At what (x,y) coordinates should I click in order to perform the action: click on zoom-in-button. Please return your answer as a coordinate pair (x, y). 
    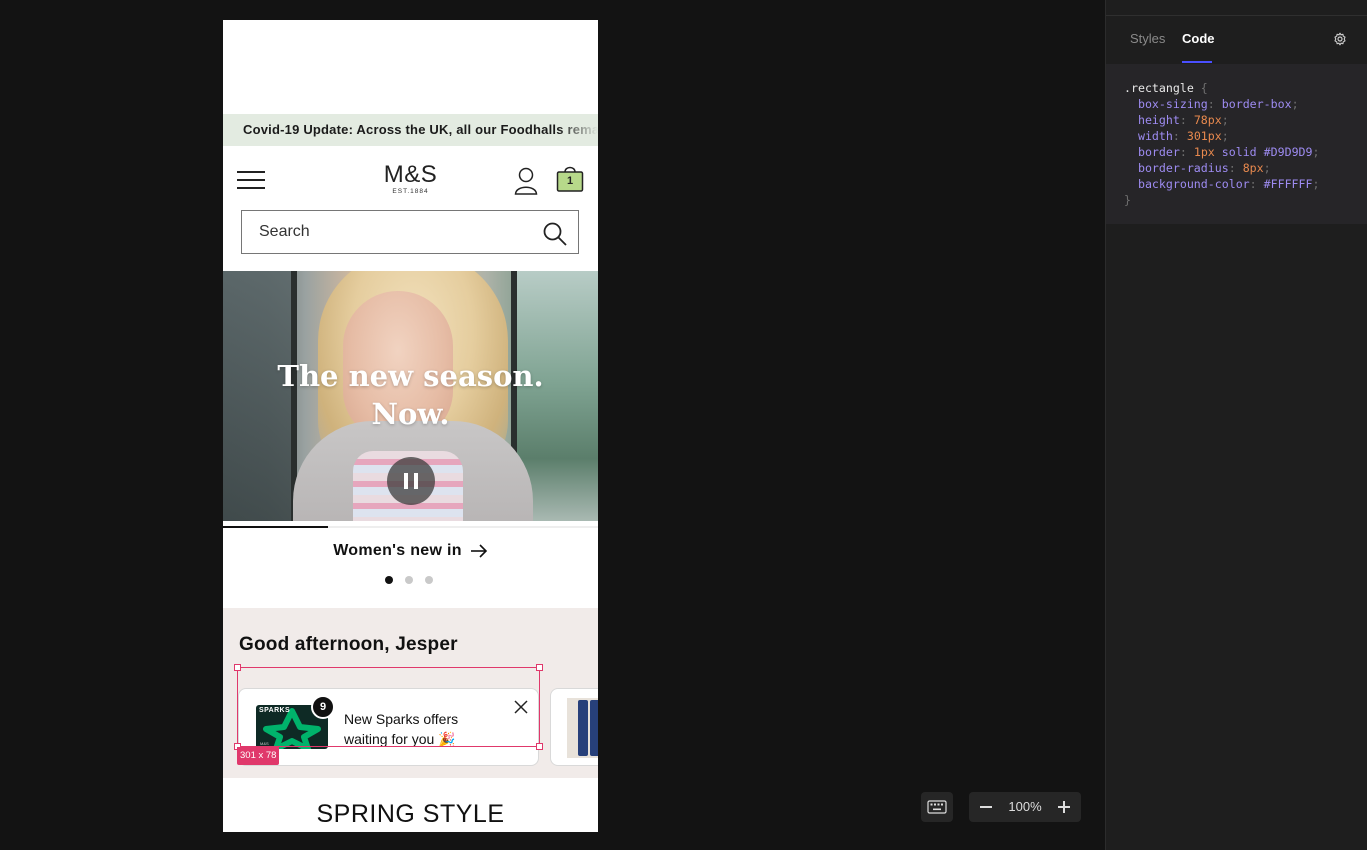
    Looking at the image, I should click on (1064, 807).